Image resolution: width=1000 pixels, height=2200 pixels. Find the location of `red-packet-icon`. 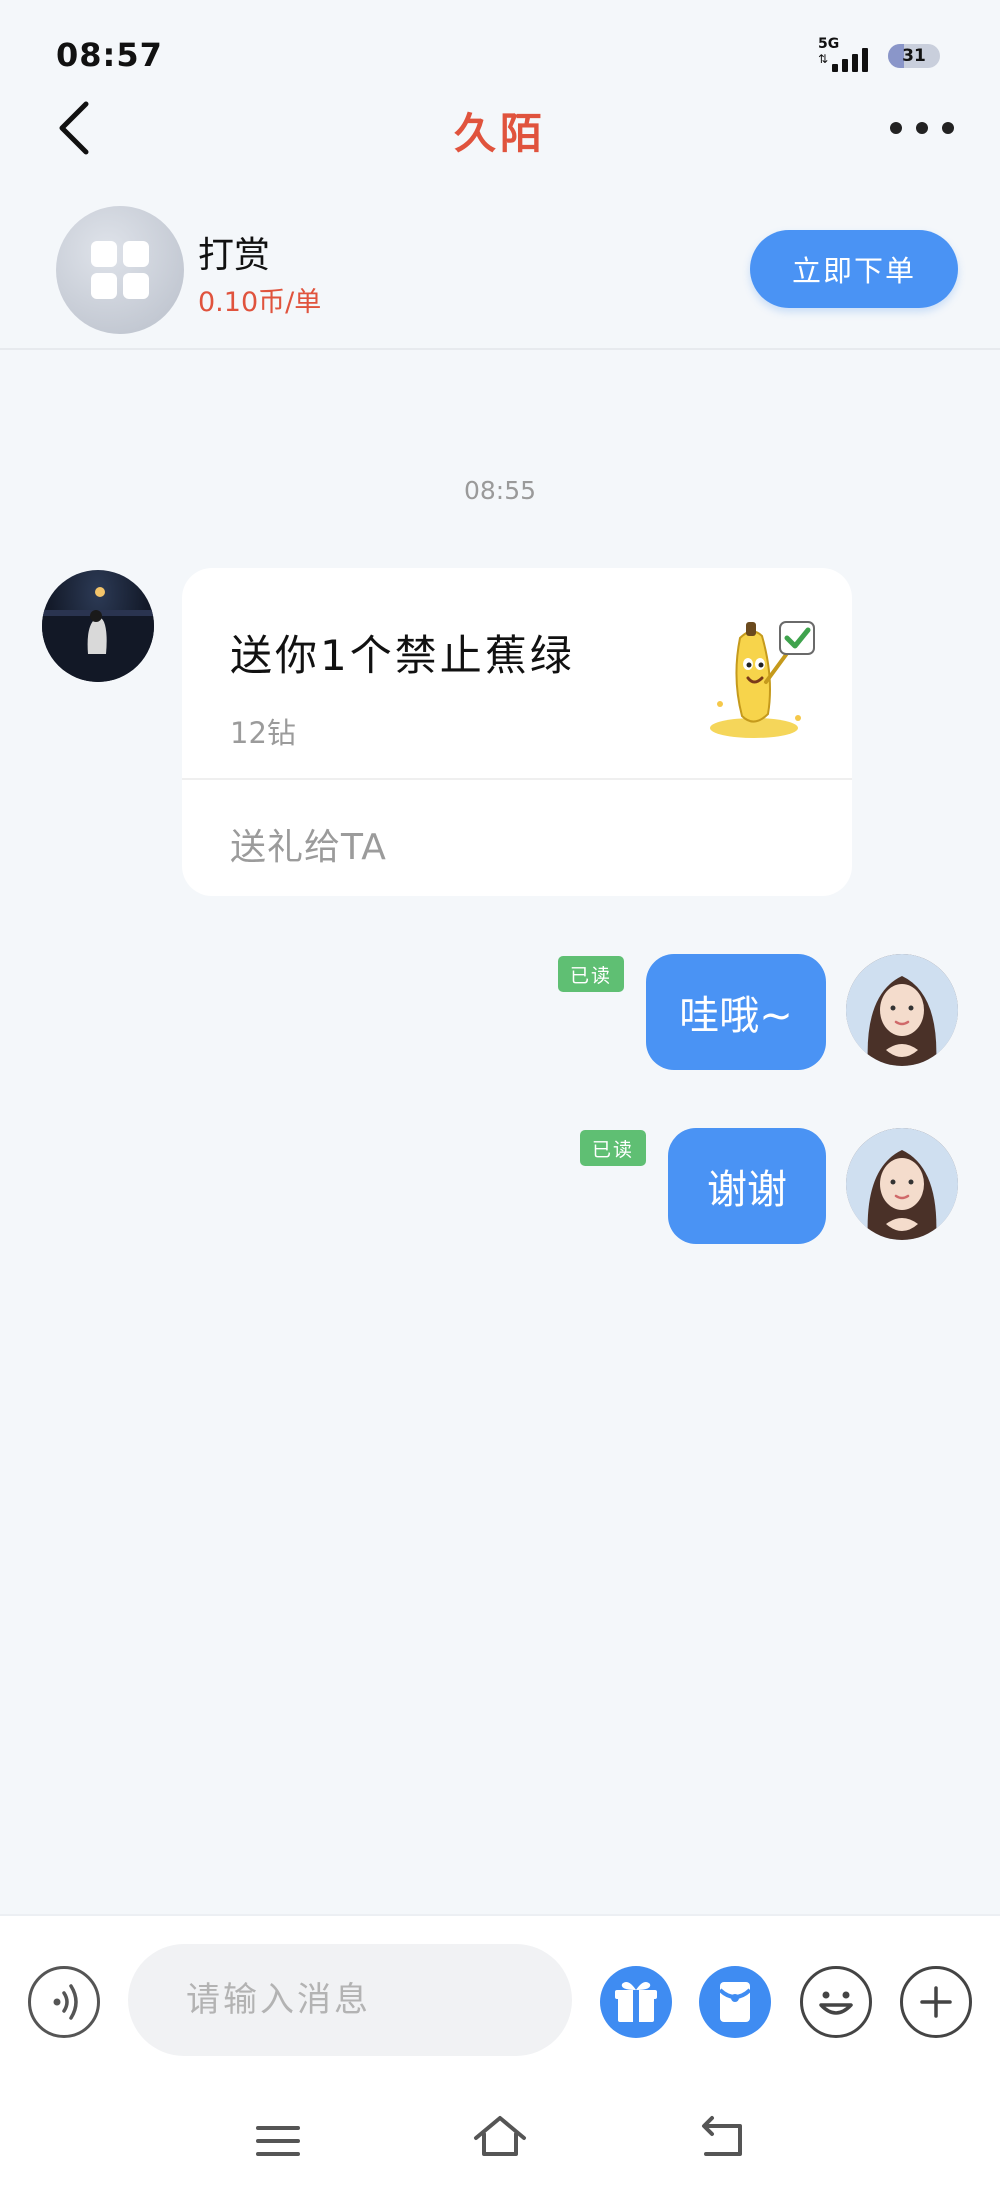

red-packet-icon is located at coordinates (735, 2002).